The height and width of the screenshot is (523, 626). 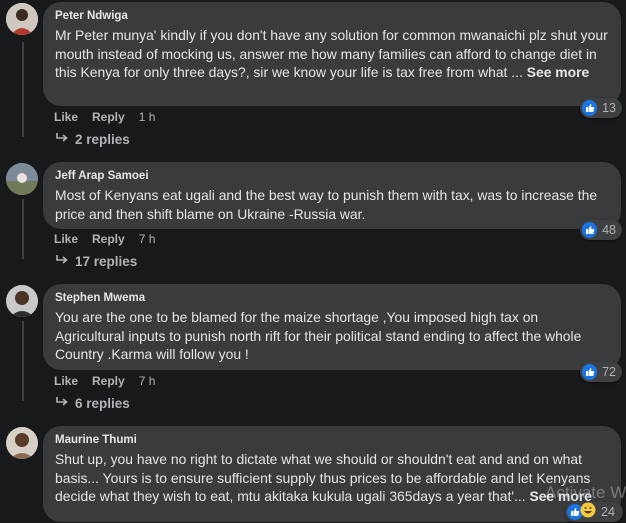 I want to click on view-replies: 6 replies, so click(x=92, y=403).